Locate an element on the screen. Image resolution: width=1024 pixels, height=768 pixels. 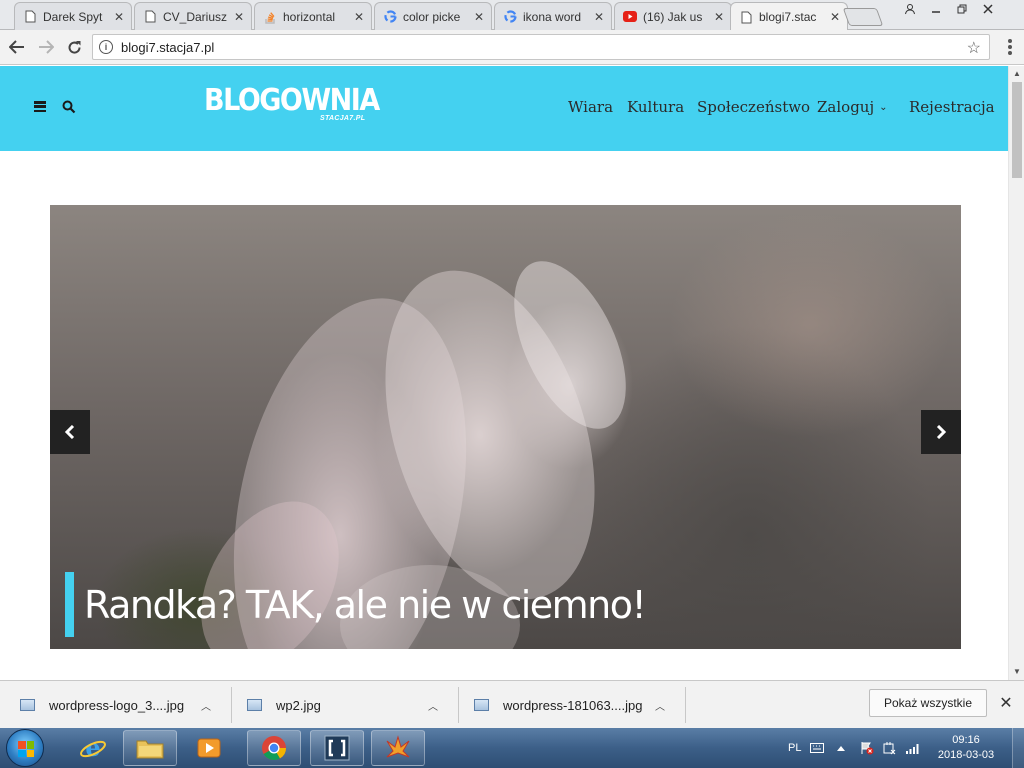
youtube-icon is located at coordinates (630, 17).